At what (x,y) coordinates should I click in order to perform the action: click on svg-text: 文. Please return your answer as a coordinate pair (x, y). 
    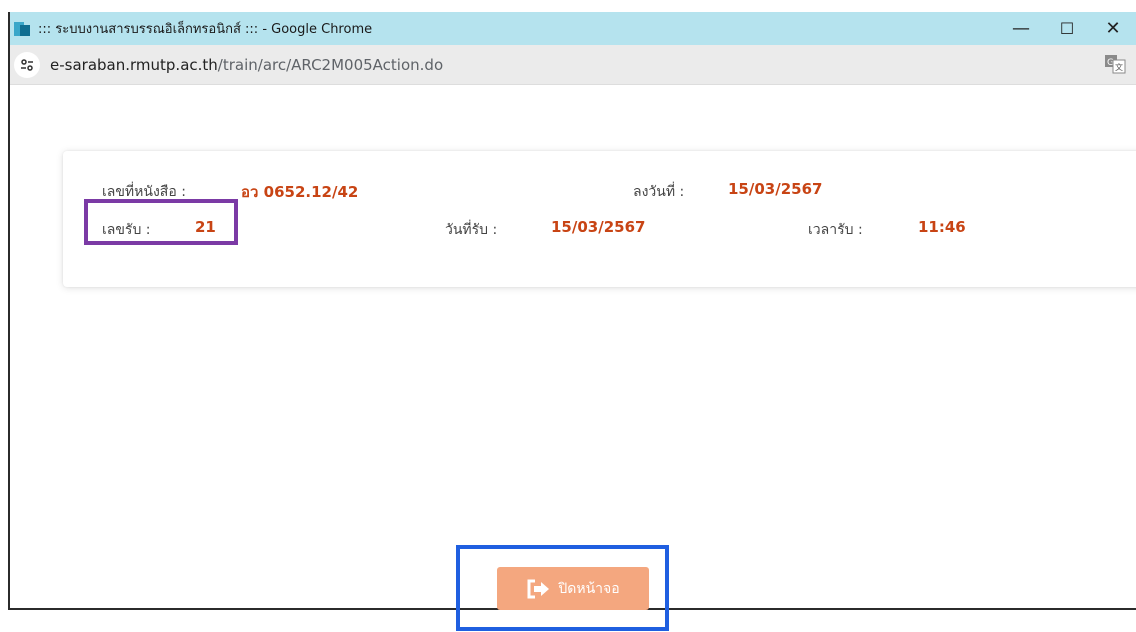
    Looking at the image, I should click on (1119, 67).